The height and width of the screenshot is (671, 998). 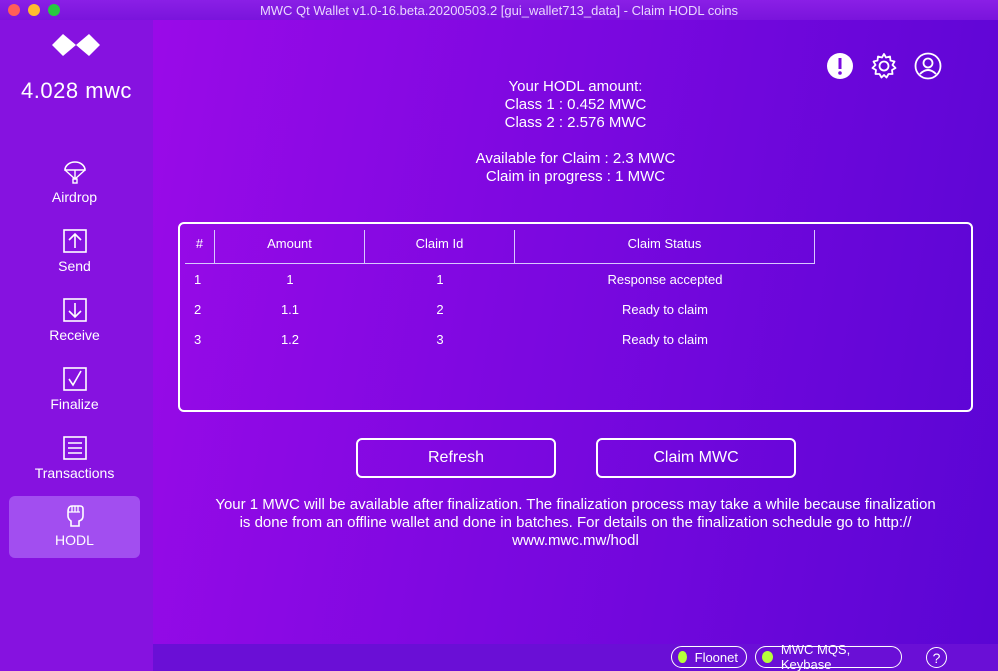 I want to click on network-status-badge: Floonet, so click(x=709, y=657).